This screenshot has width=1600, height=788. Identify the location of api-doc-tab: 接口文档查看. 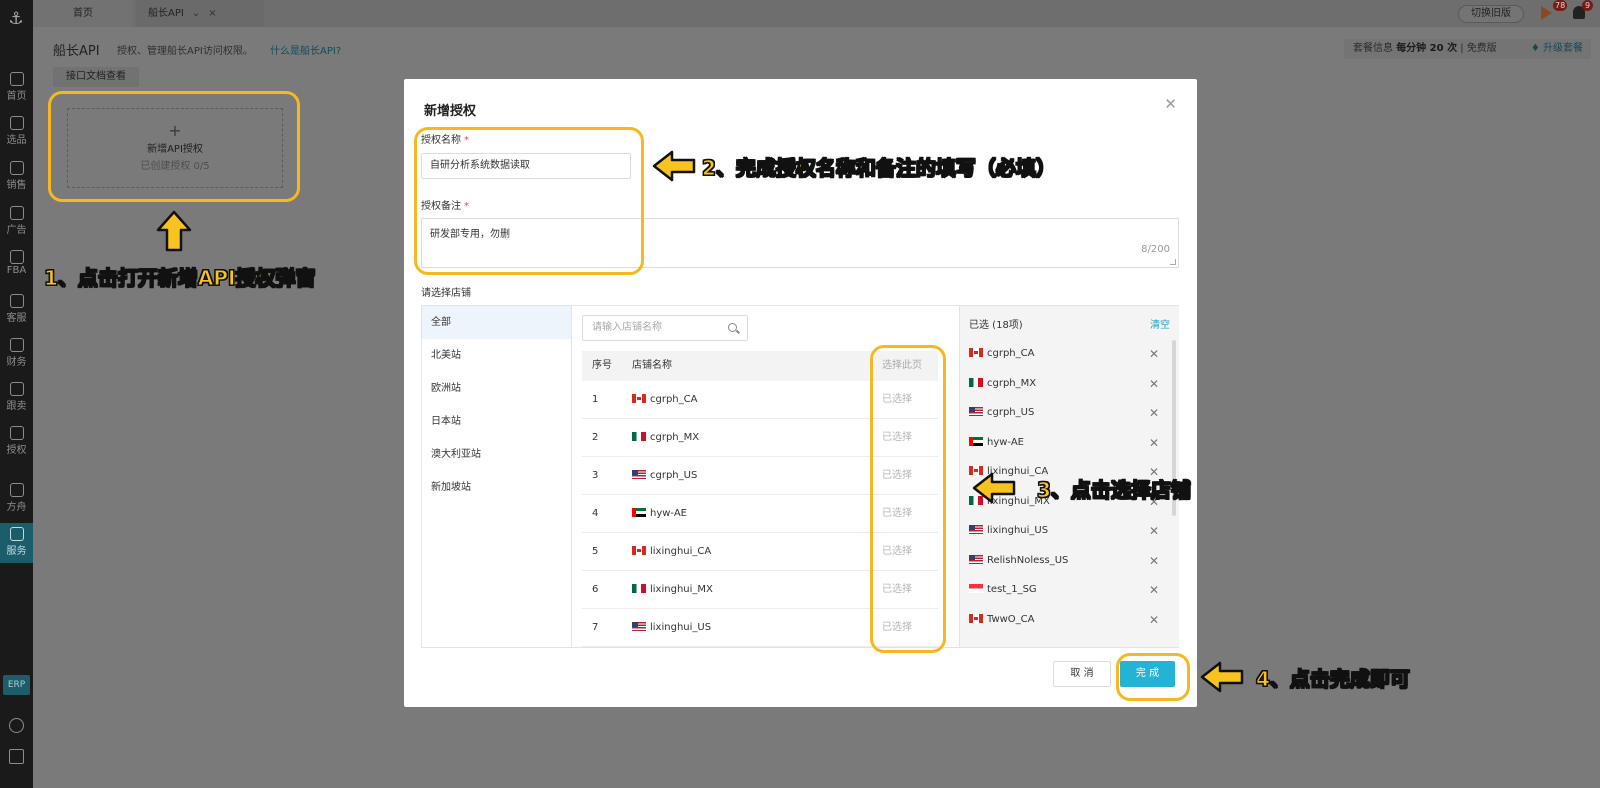
(96, 77).